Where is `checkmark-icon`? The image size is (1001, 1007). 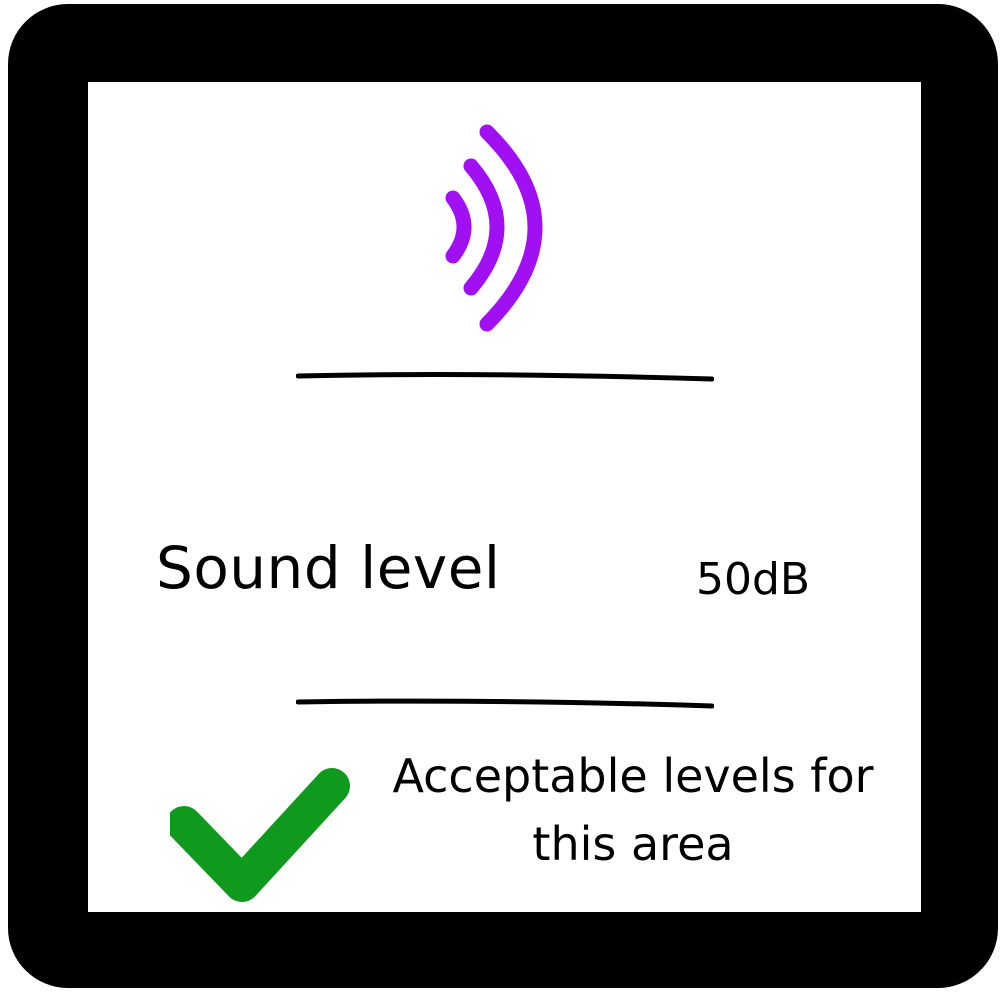 checkmark-icon is located at coordinates (260, 835).